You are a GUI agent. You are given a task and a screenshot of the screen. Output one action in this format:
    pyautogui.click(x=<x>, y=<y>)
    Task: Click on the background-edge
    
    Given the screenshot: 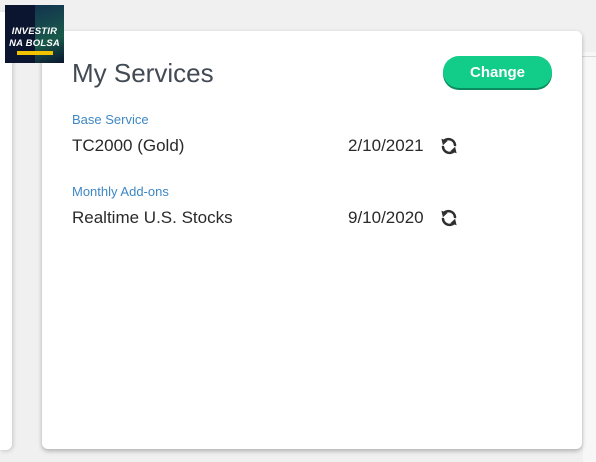 What is the action you would take?
    pyautogui.click(x=589, y=257)
    